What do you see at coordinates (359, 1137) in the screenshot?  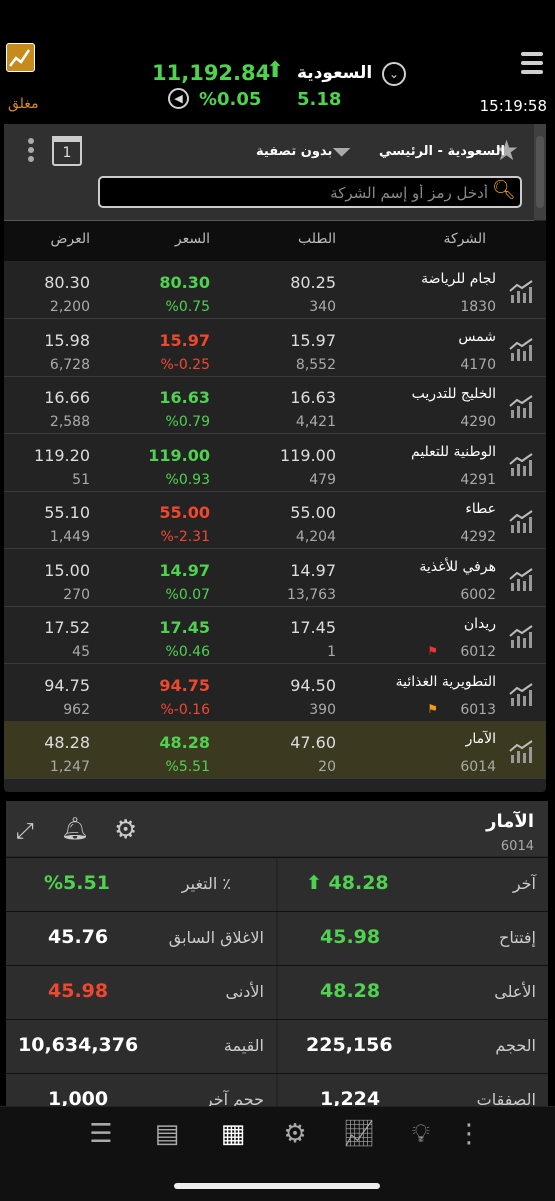 I see `chart-icon: 📈︎` at bounding box center [359, 1137].